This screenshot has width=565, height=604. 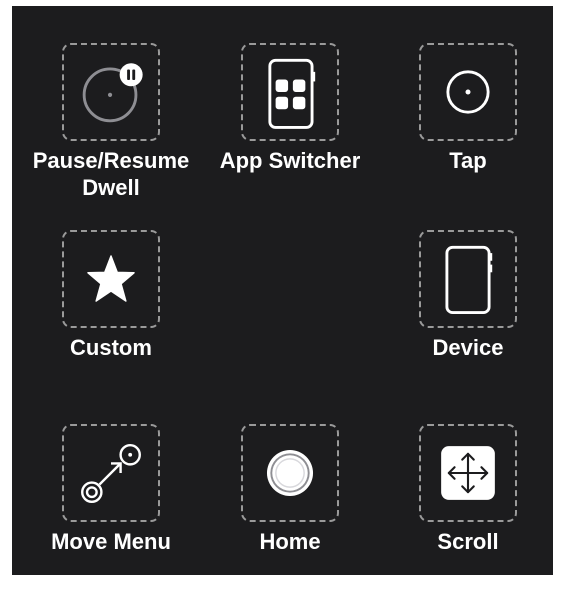 What do you see at coordinates (290, 160) in the screenshot?
I see `app-switcher-label: App Switcher` at bounding box center [290, 160].